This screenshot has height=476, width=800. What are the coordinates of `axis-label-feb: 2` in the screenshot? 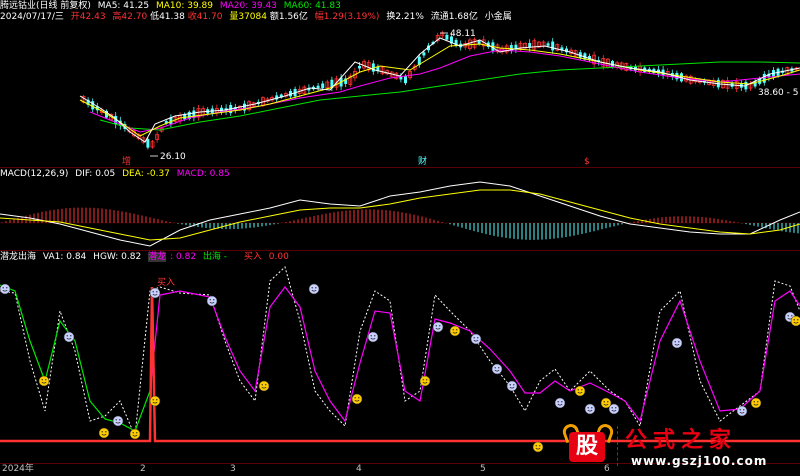 It's located at (143, 469).